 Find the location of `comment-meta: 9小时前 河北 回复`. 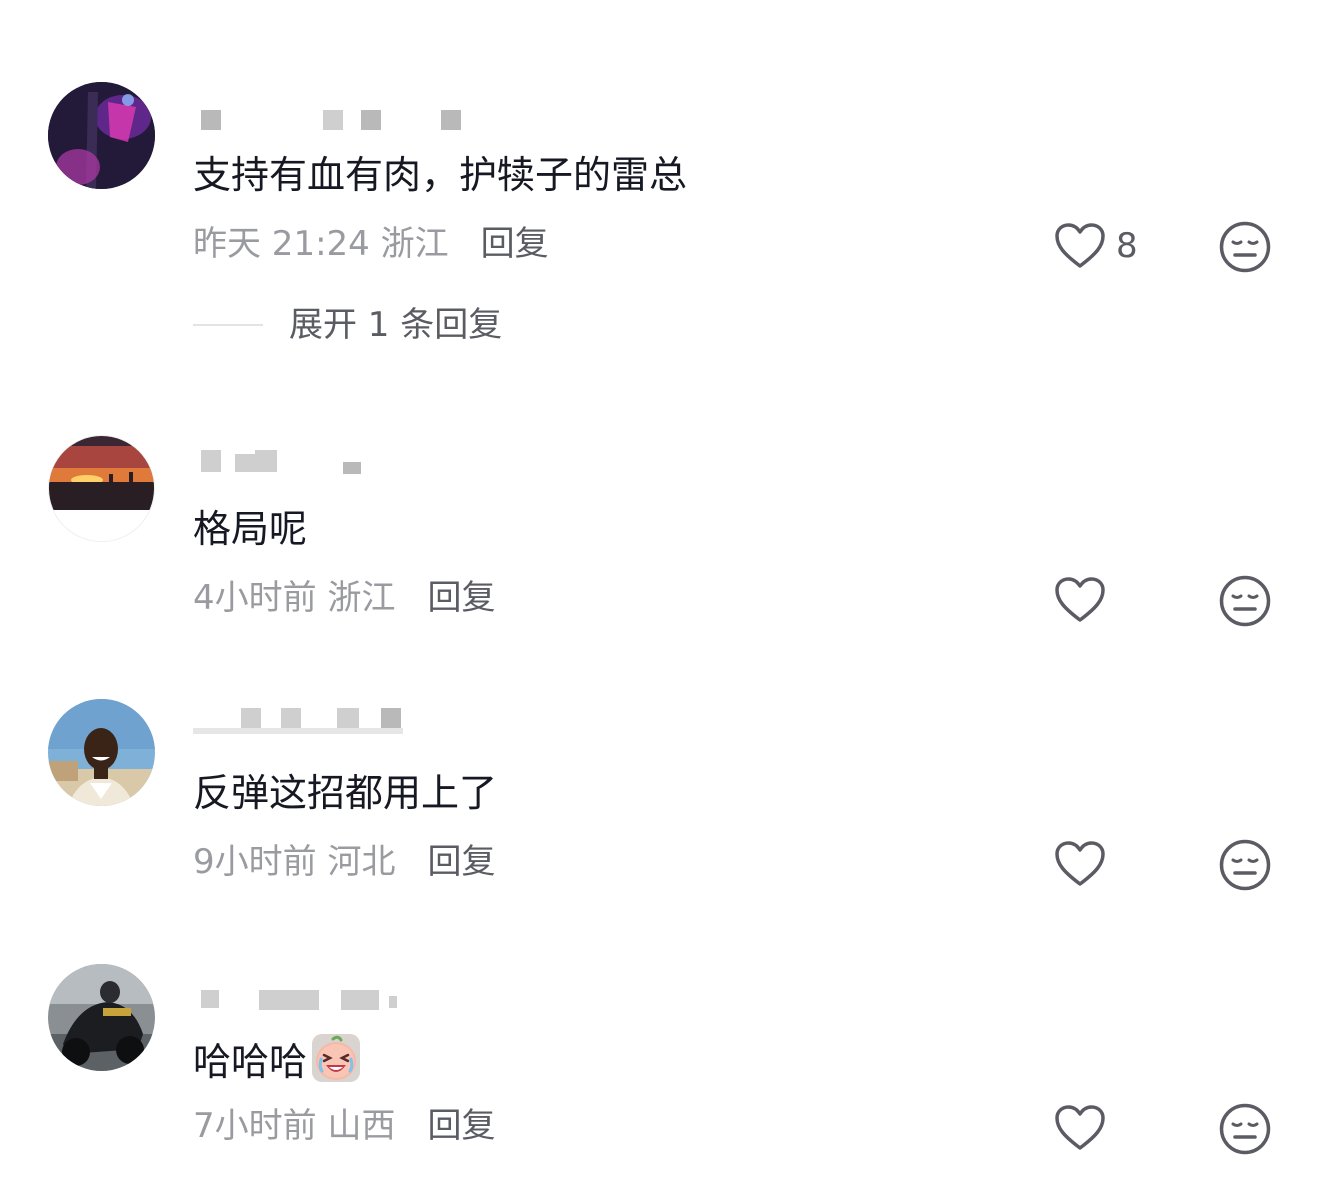

comment-meta: 9小时前 河北 回复 is located at coordinates (344, 862).